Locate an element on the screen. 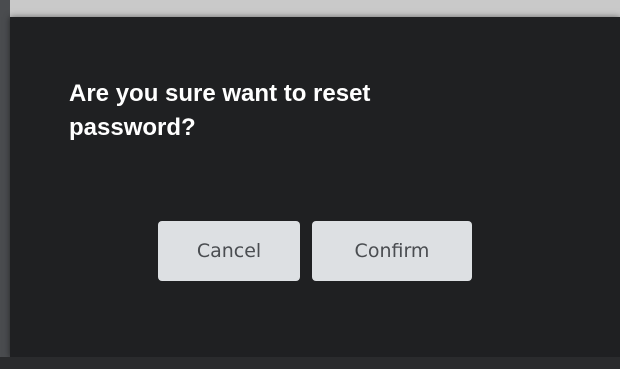 Image resolution: width=620 pixels, height=369 pixels. background-left-strip is located at coordinates (5, 184).